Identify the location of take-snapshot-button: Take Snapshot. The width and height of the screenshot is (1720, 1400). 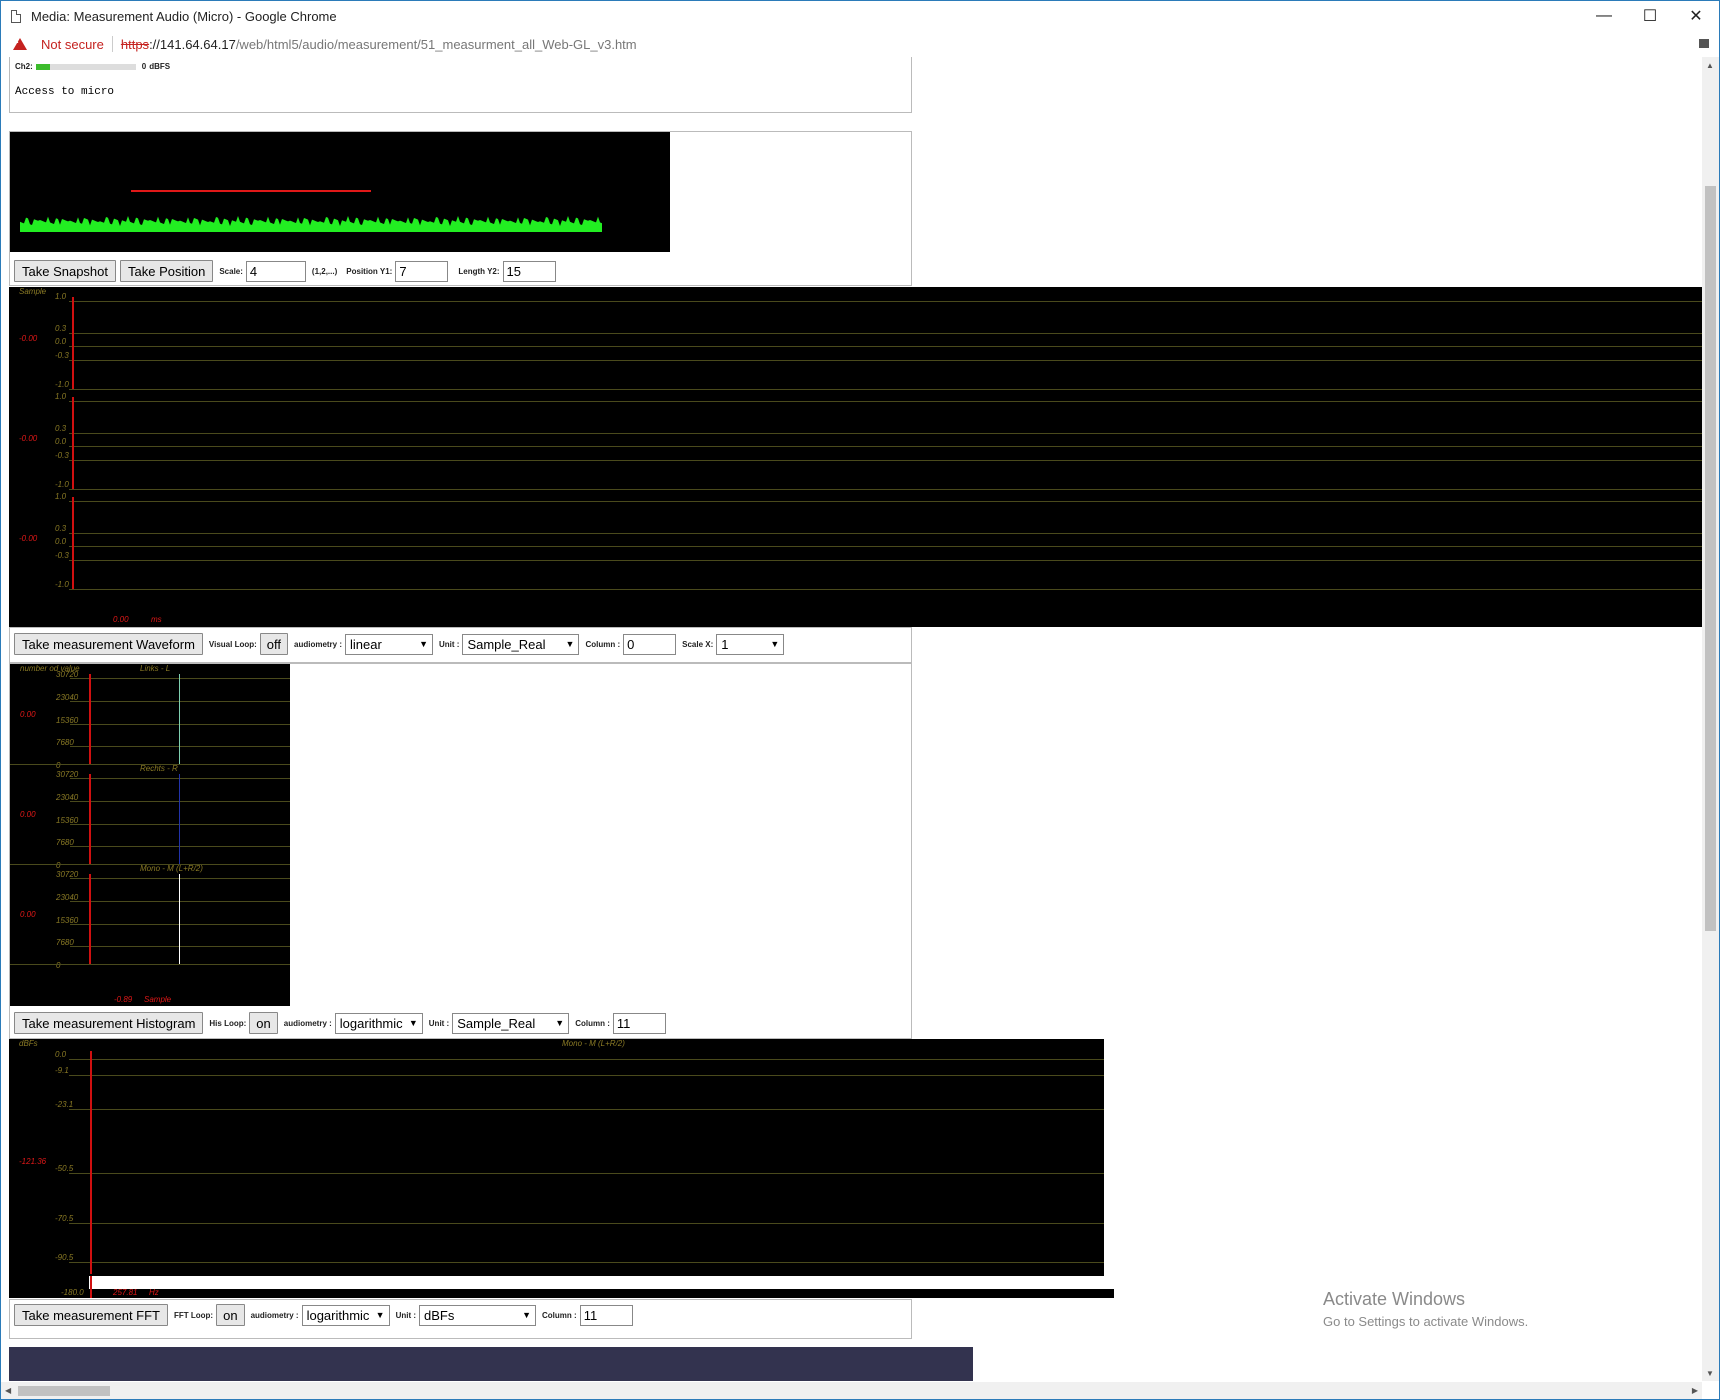
(65, 271).